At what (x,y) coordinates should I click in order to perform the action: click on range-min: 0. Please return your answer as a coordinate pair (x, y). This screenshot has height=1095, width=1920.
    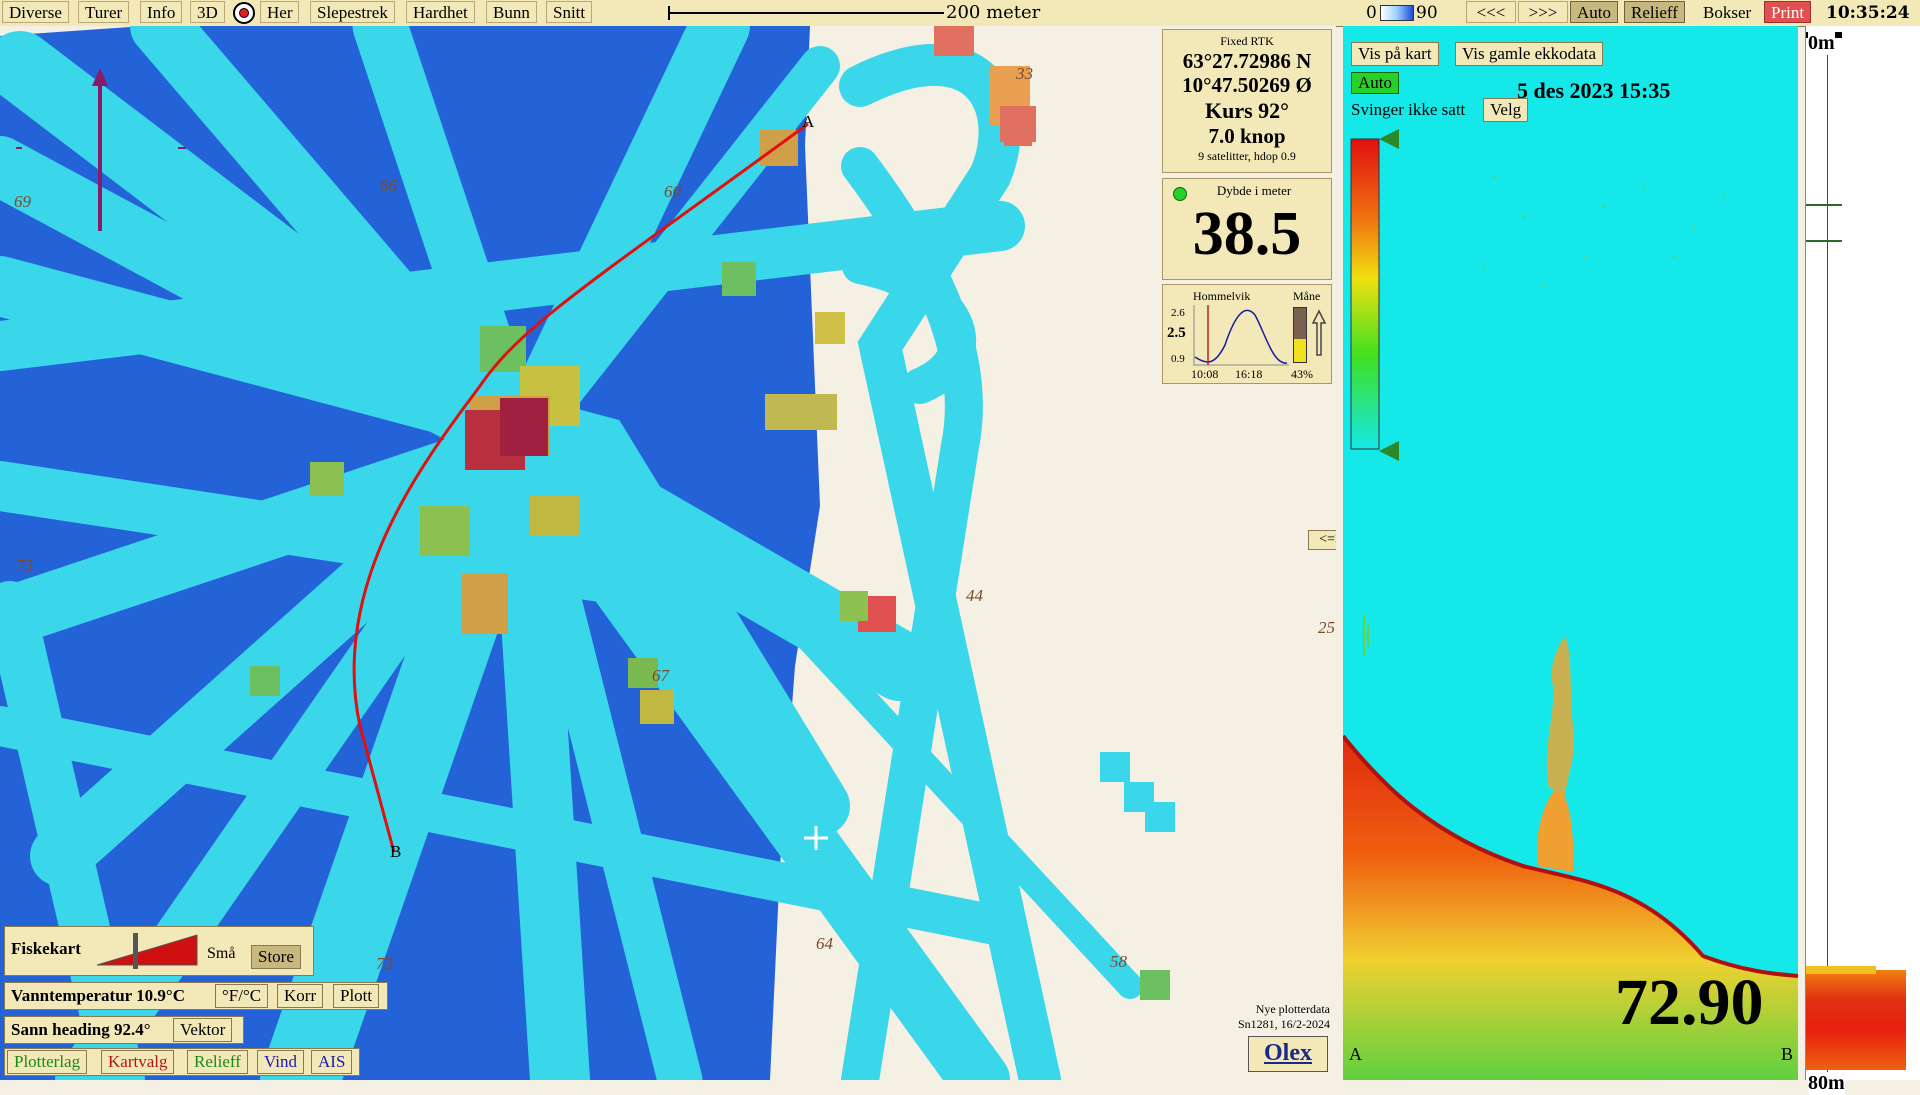
    Looking at the image, I should click on (1371, 13).